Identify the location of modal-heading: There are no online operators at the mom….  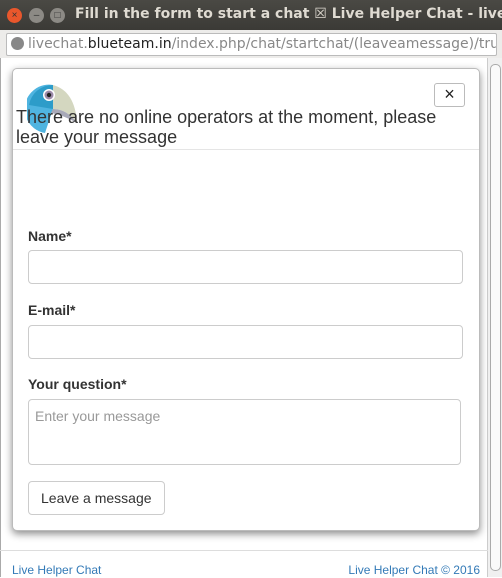
(226, 127).